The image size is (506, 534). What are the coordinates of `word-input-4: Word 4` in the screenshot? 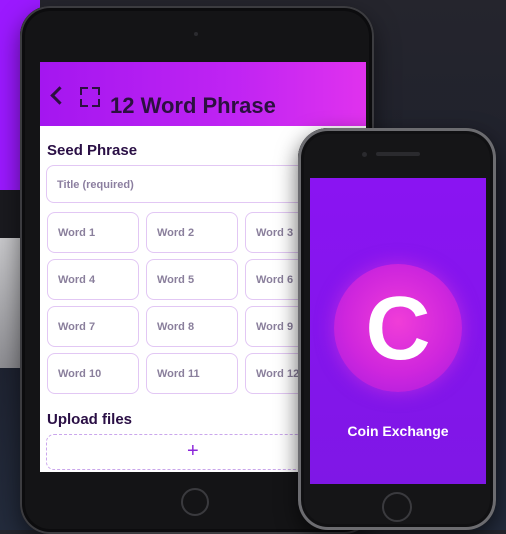 It's located at (93, 279).